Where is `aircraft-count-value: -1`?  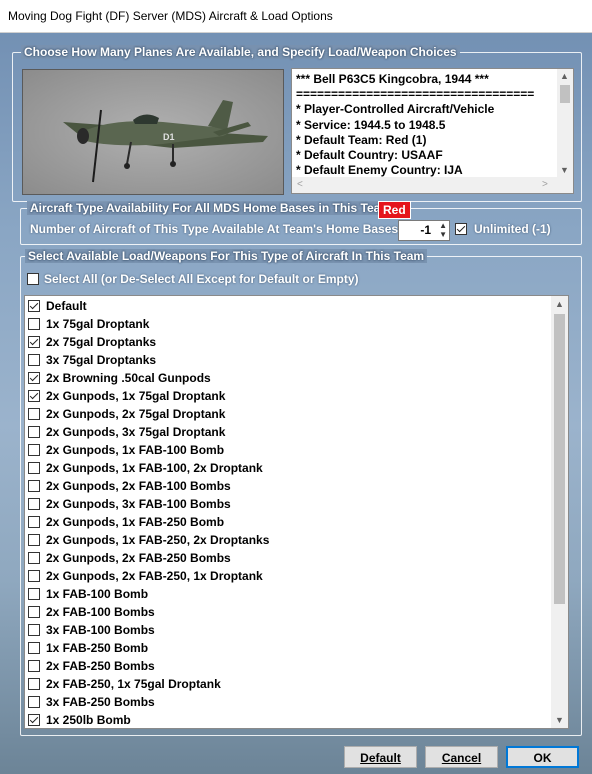
aircraft-count-value: -1 is located at coordinates (425, 230).